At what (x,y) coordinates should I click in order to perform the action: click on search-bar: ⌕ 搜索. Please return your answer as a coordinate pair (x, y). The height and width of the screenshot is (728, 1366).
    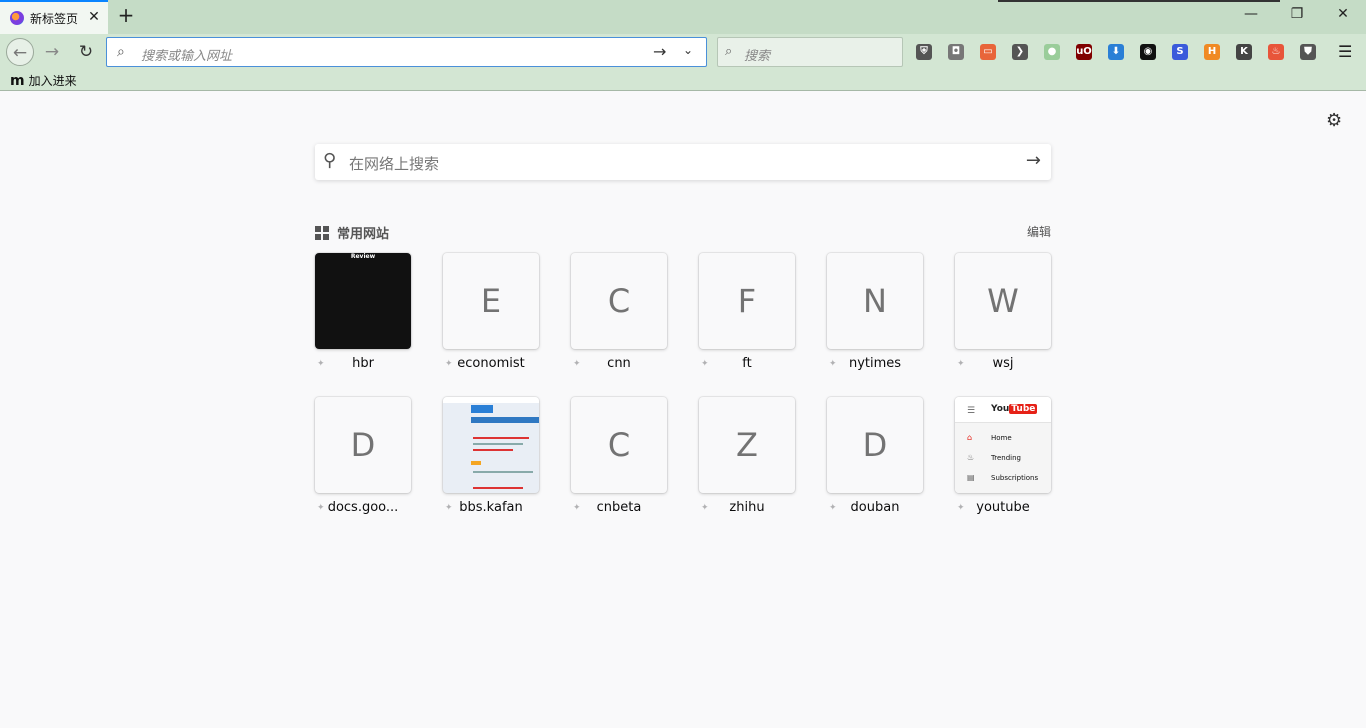
    Looking at the image, I should click on (810, 52).